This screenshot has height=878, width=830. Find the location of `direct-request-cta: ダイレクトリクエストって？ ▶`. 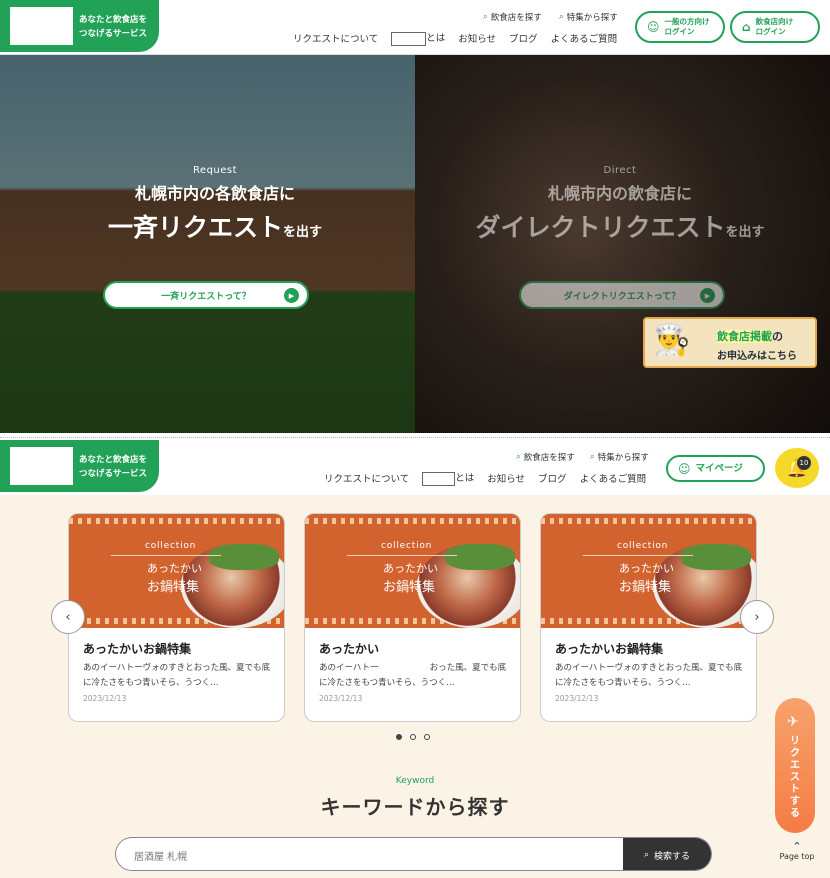

direct-request-cta: ダイレクトリクエストって？ ▶ is located at coordinates (622, 295).